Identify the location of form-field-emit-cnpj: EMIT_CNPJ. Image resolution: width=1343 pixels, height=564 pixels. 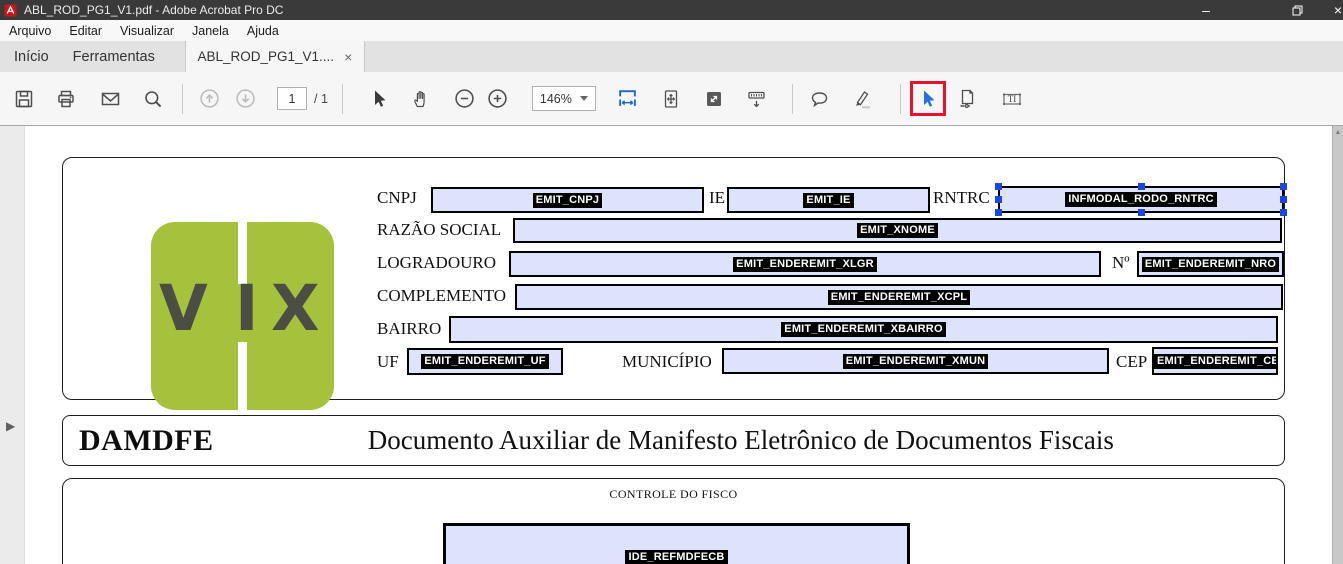
(567, 200).